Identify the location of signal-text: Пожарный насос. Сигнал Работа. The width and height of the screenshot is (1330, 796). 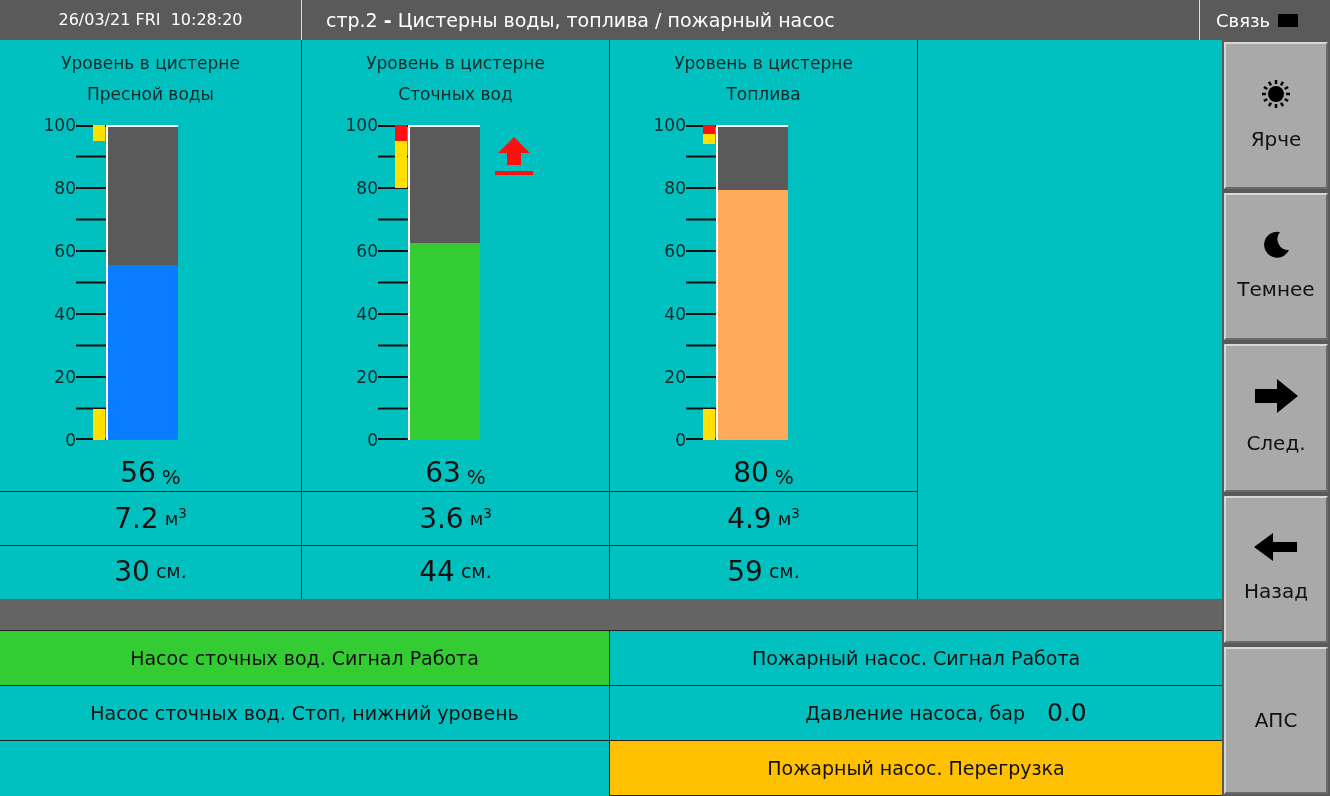
(916, 658).